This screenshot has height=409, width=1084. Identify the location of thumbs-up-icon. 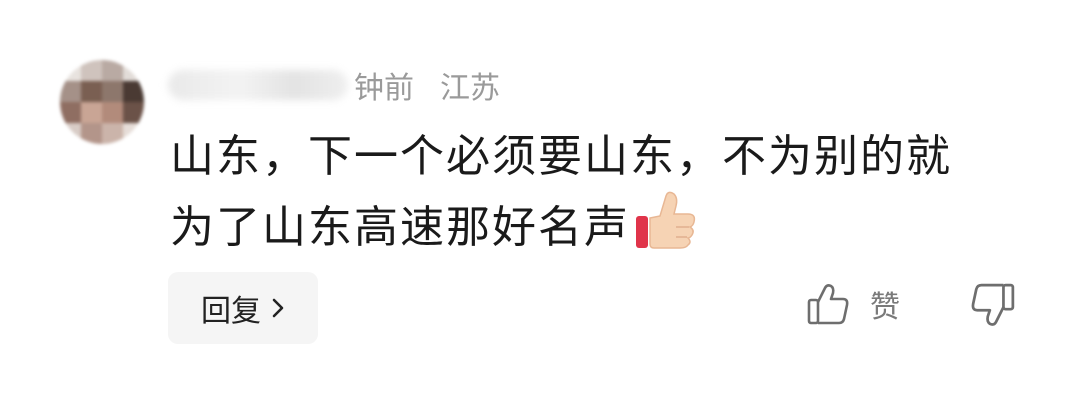
(666, 220).